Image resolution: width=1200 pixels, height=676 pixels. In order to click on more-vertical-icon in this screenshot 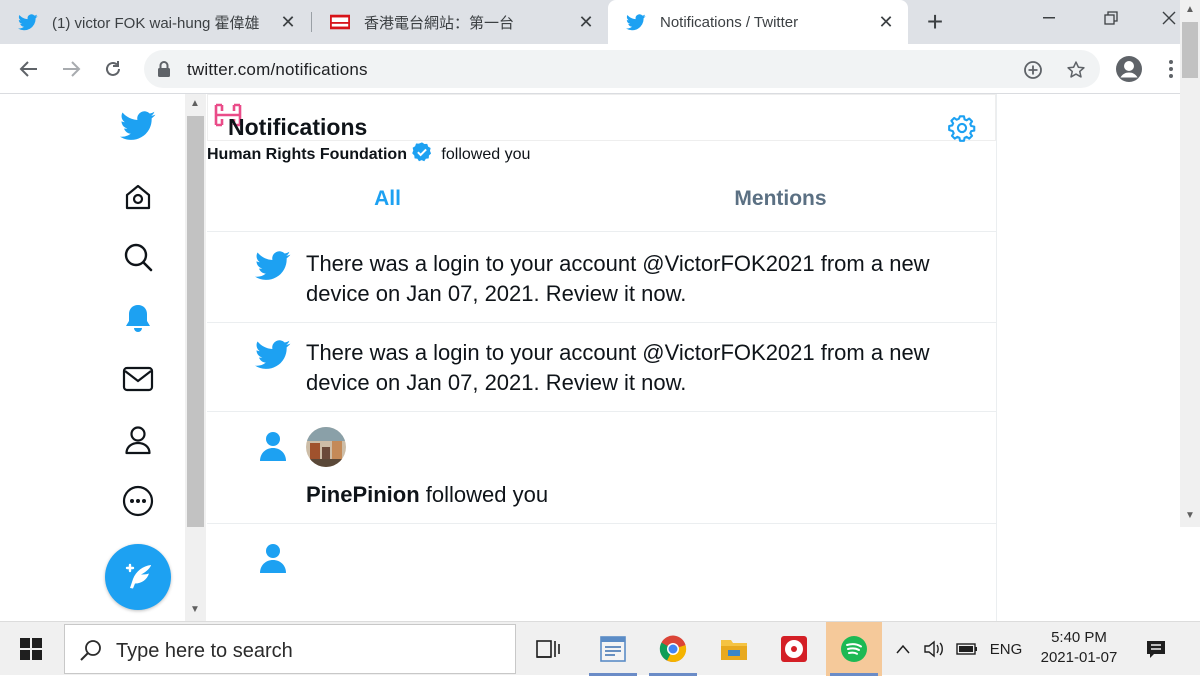, I will do `click(1171, 69)`.